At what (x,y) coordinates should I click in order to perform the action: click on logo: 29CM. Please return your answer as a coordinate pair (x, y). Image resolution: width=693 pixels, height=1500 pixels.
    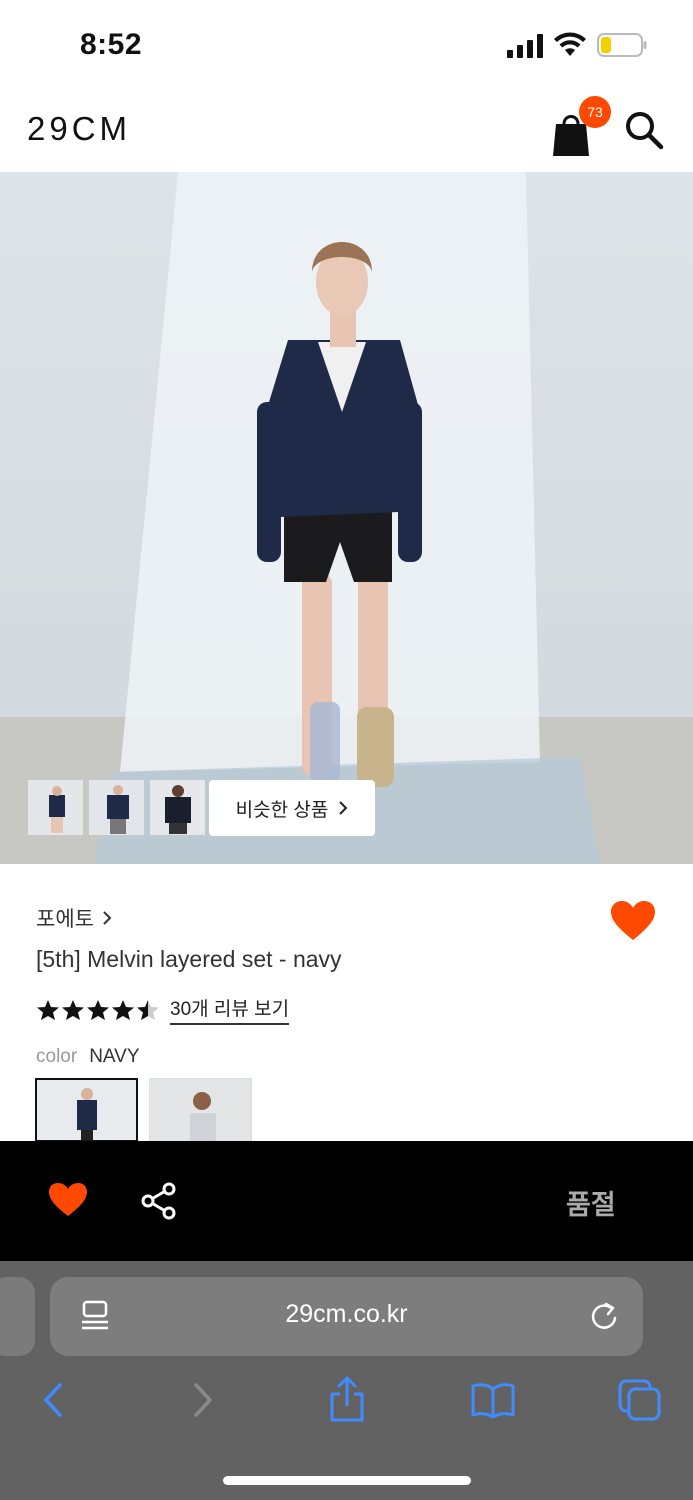
    Looking at the image, I should click on (79, 129).